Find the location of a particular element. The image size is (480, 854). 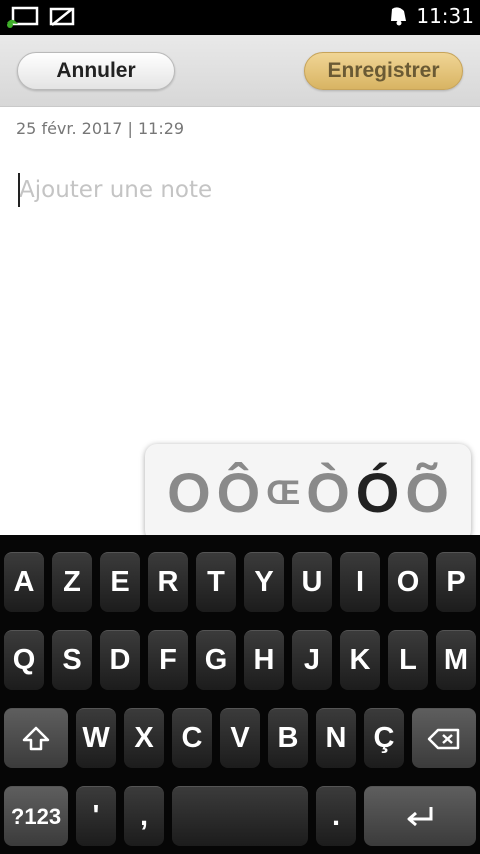

key-f: F is located at coordinates (168, 660).